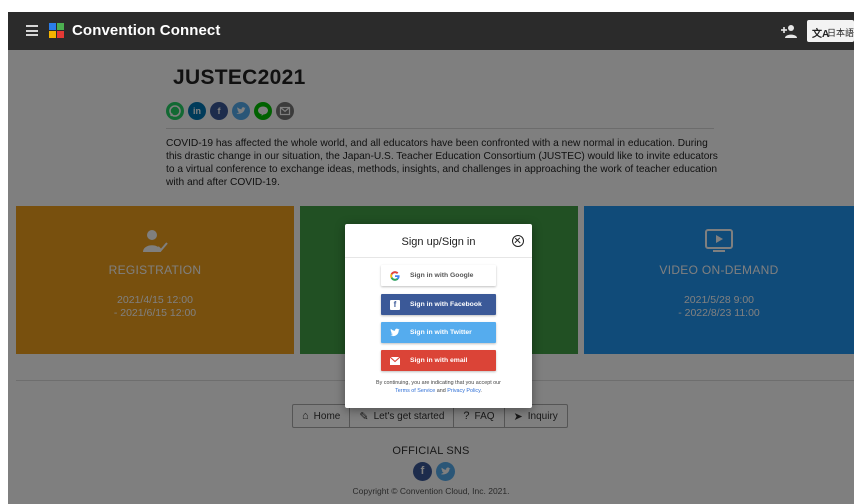 Image resolution: width=854 pixels, height=504 pixels. I want to click on button-label: Sign in with Twitter, so click(441, 332).